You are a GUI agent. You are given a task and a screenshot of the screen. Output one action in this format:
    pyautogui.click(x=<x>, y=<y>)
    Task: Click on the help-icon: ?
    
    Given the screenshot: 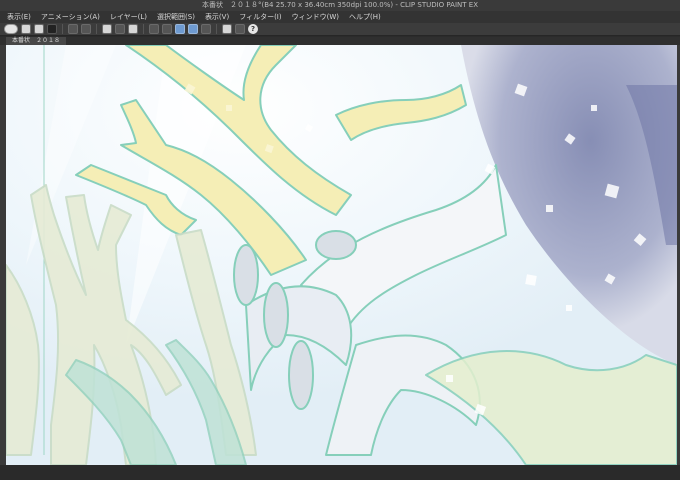 What is the action you would take?
    pyautogui.click(x=253, y=29)
    